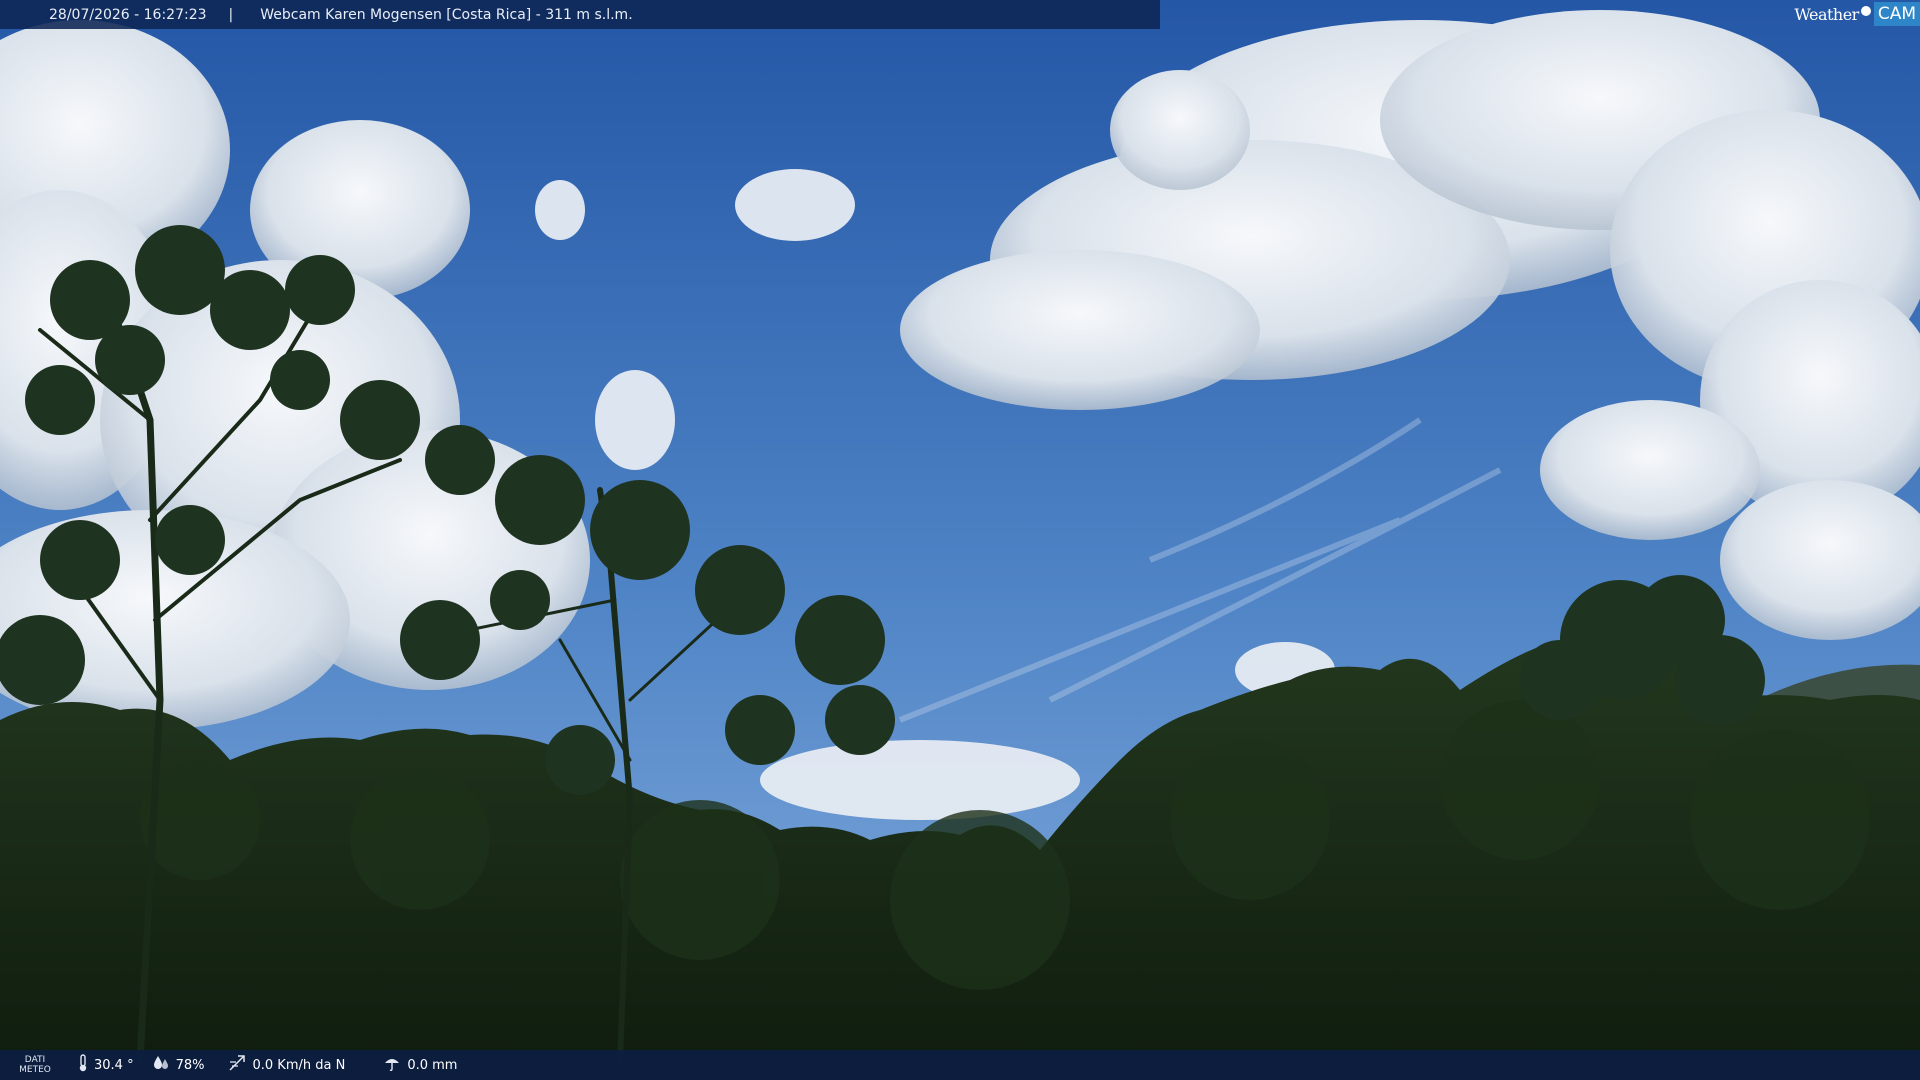 The height and width of the screenshot is (1080, 1920). What do you see at coordinates (35, 1070) in the screenshot?
I see `meteo-label-line2: METEO` at bounding box center [35, 1070].